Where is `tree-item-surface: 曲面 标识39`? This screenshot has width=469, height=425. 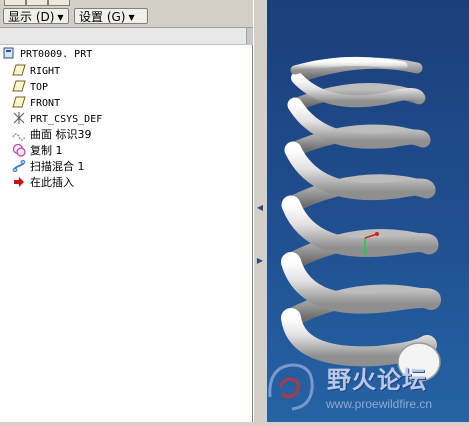
tree-item-surface: 曲面 标识39 is located at coordinates (52, 135).